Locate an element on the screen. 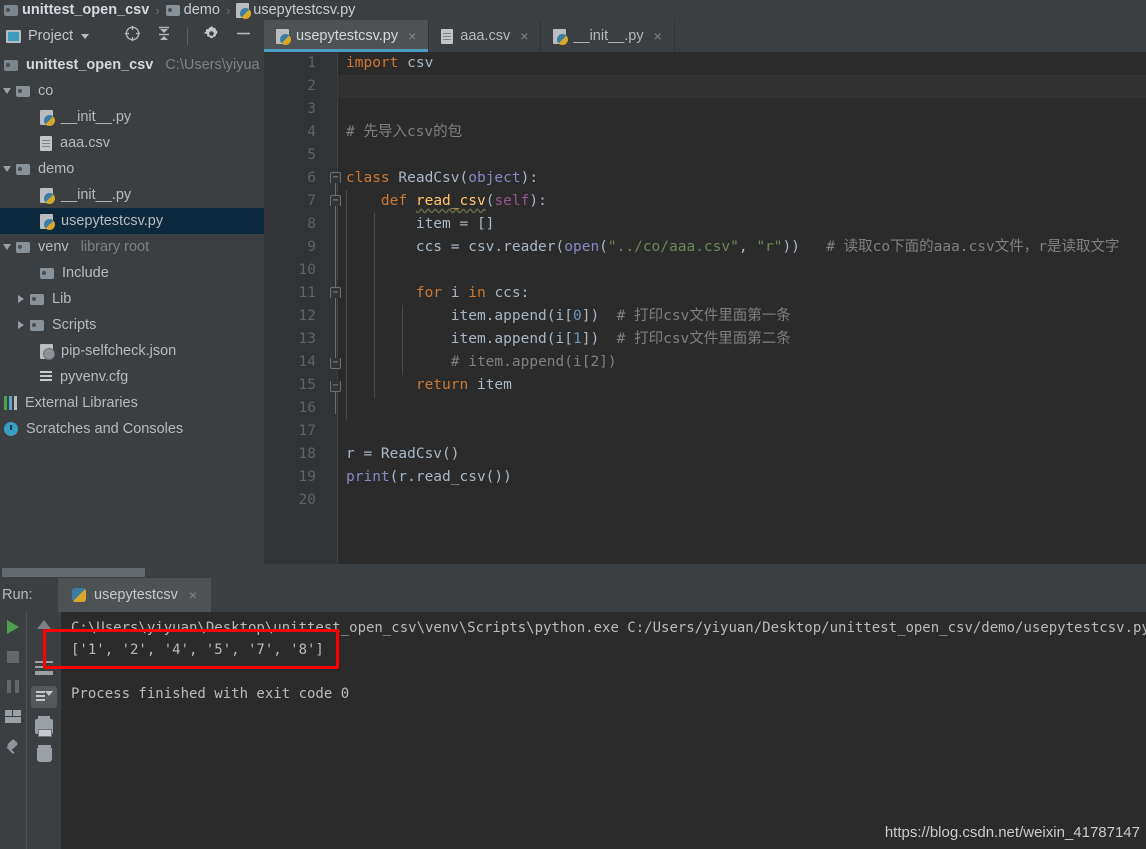 Image resolution: width=1146 pixels, height=849 pixels. scroll-to-end-icon is located at coordinates (44, 697).